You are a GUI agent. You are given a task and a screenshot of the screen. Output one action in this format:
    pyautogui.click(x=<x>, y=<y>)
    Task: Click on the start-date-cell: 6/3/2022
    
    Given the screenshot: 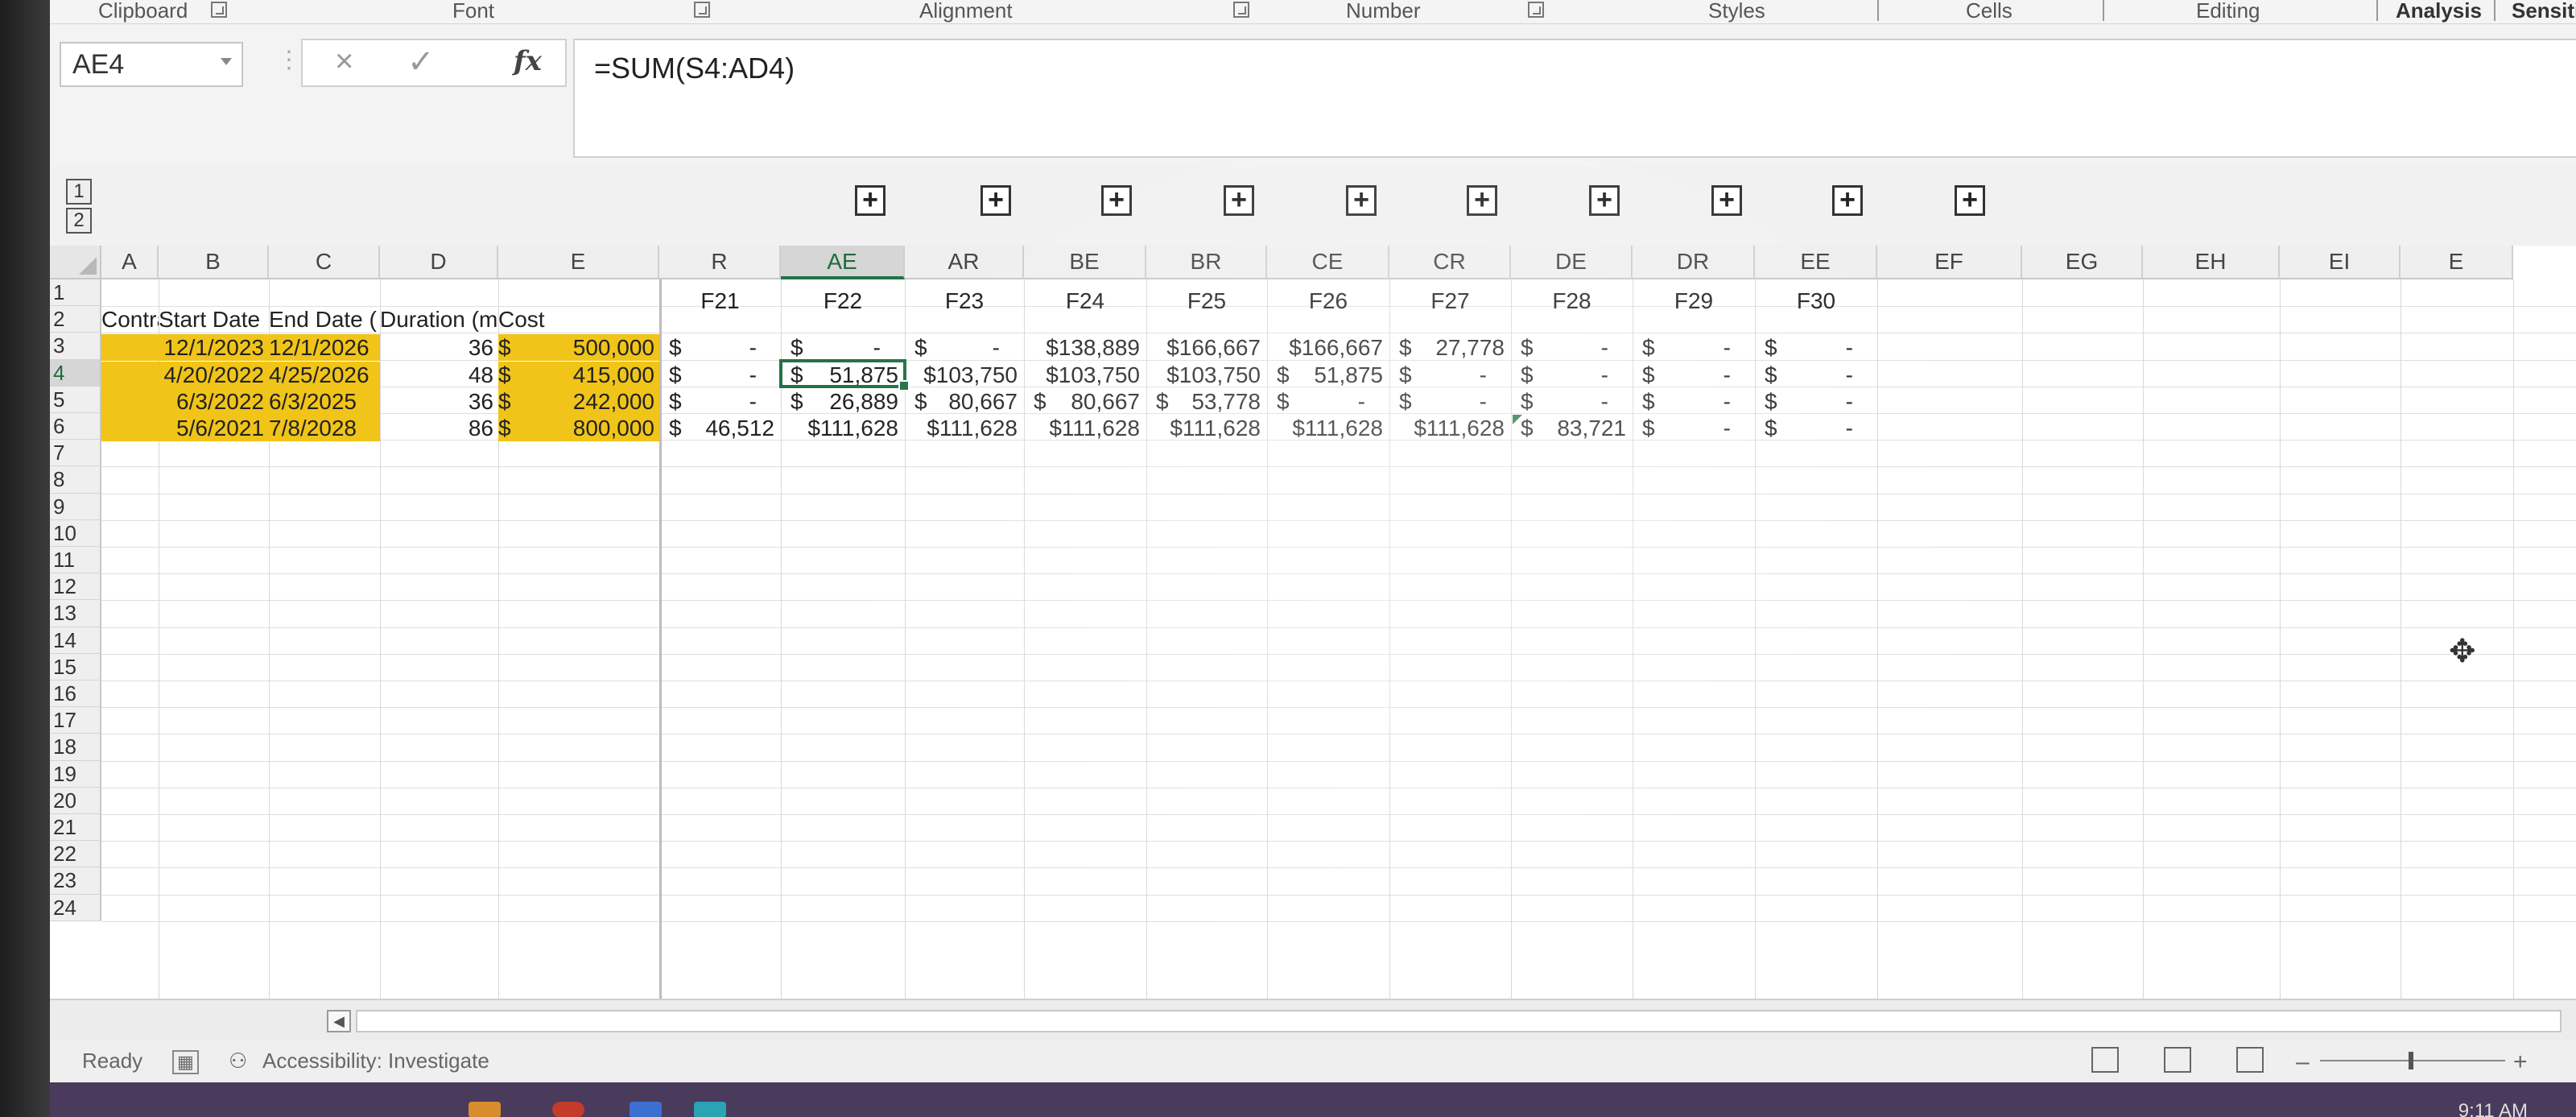 What is the action you would take?
    pyautogui.click(x=214, y=401)
    